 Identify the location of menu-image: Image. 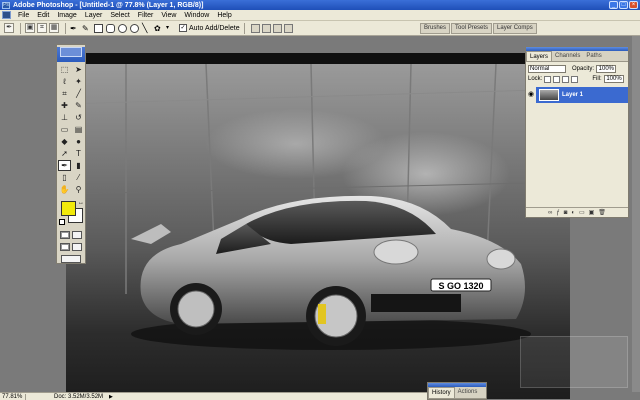
(66, 15).